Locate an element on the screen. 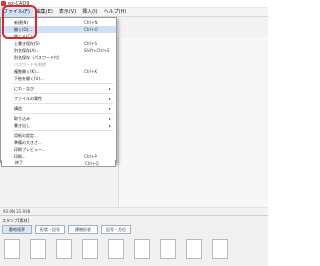 This screenshot has width=320, height=266. window-title: ez-CAD9 is located at coordinates (19, 3).